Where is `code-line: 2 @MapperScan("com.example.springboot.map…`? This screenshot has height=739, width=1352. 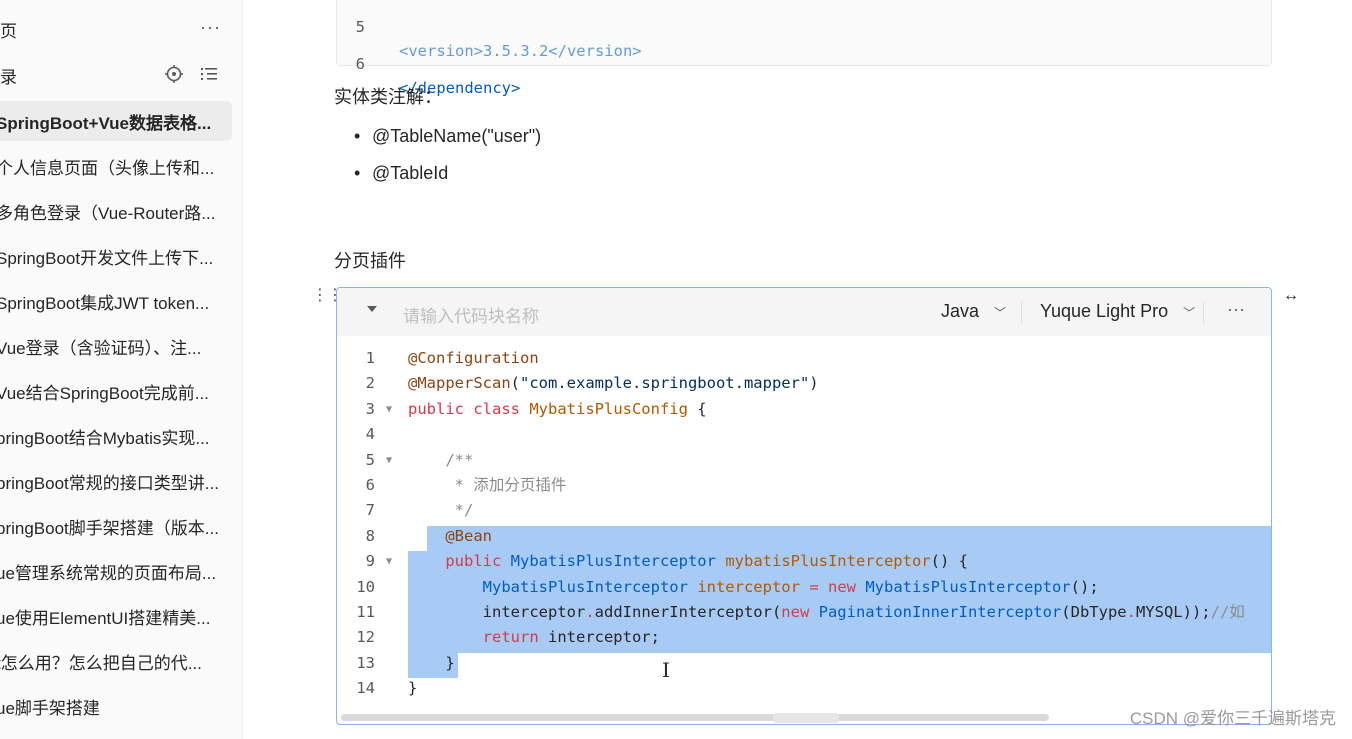
code-line: 2 @MapperScan("com.example.springboot.map… is located at coordinates (592, 383).